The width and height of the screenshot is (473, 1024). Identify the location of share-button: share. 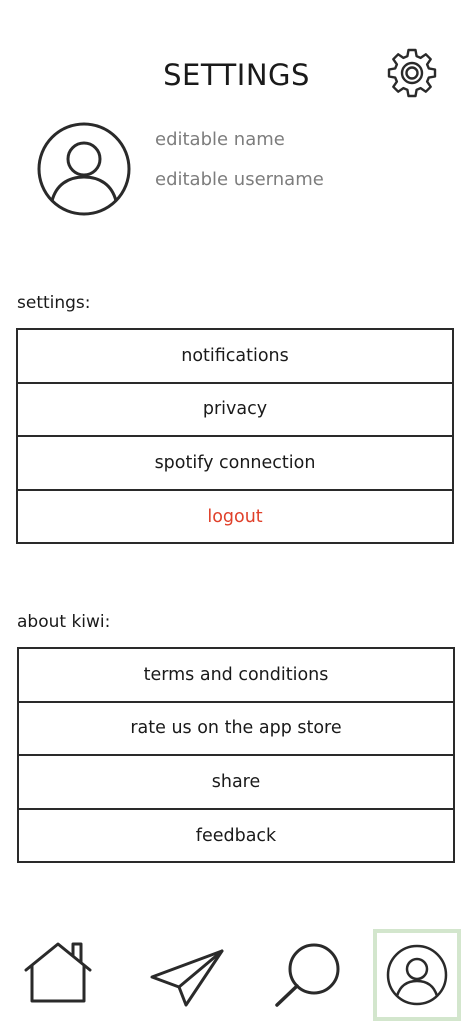
(236, 783).